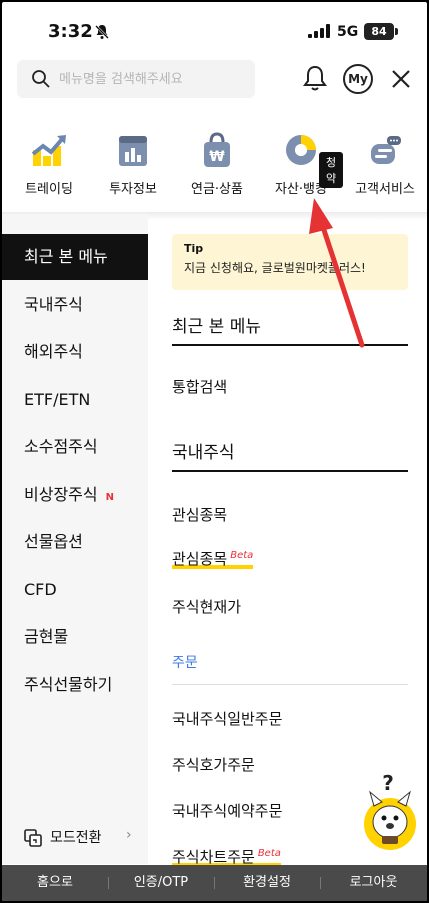  Describe the element at coordinates (154, 79) in the screenshot. I see `search-input` at that location.